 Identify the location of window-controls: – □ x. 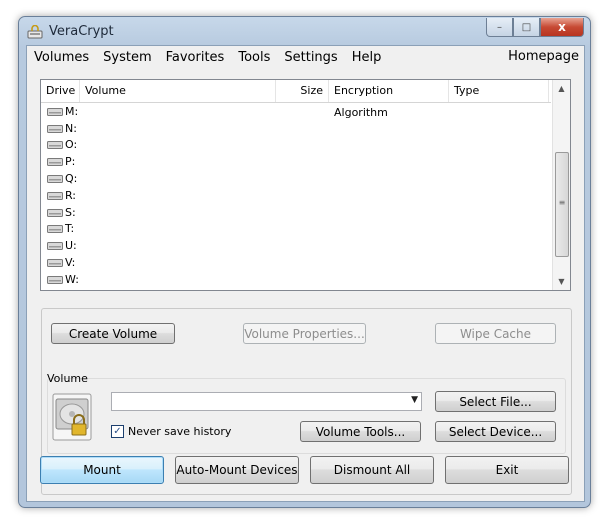
(535, 27).